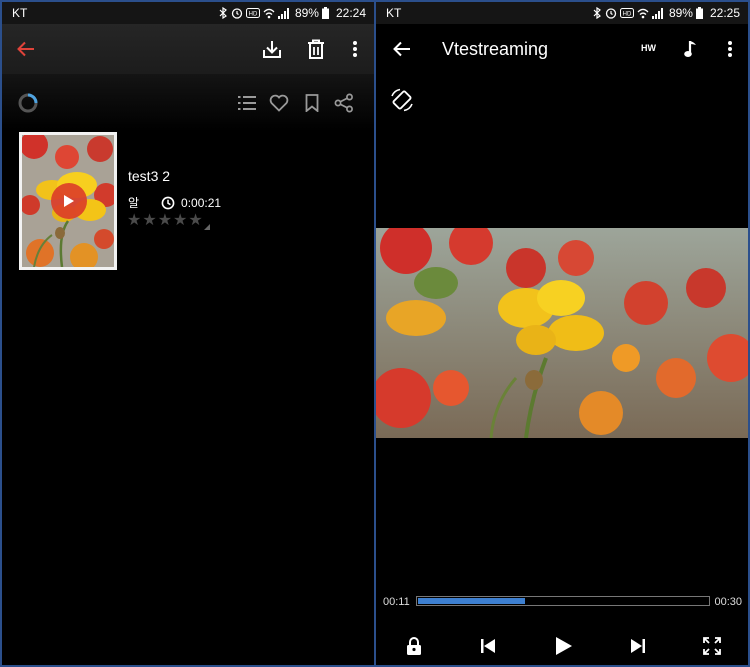 This screenshot has width=750, height=667. I want to click on rotate-screen-button, so click(402, 100).